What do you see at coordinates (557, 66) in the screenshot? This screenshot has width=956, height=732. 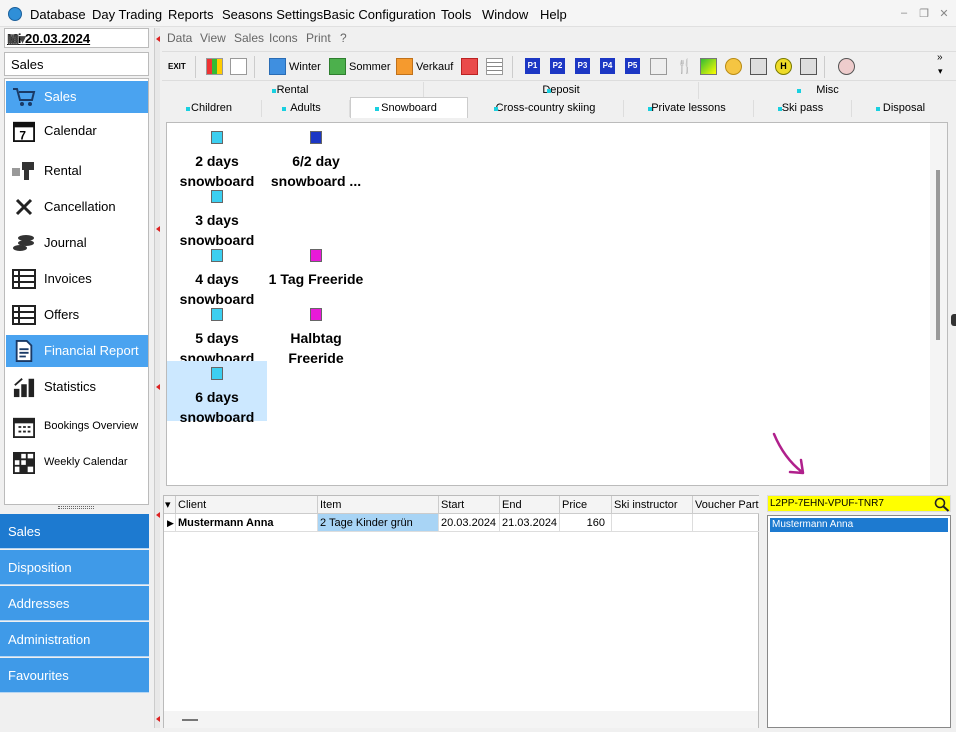 I see `p2-button: P2` at bounding box center [557, 66].